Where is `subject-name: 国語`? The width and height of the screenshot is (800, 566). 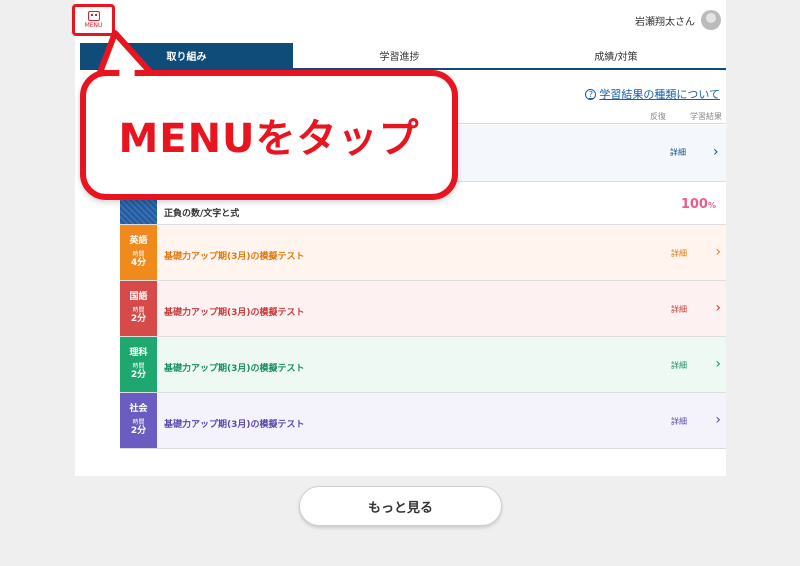
subject-name: 国語 is located at coordinates (138, 297).